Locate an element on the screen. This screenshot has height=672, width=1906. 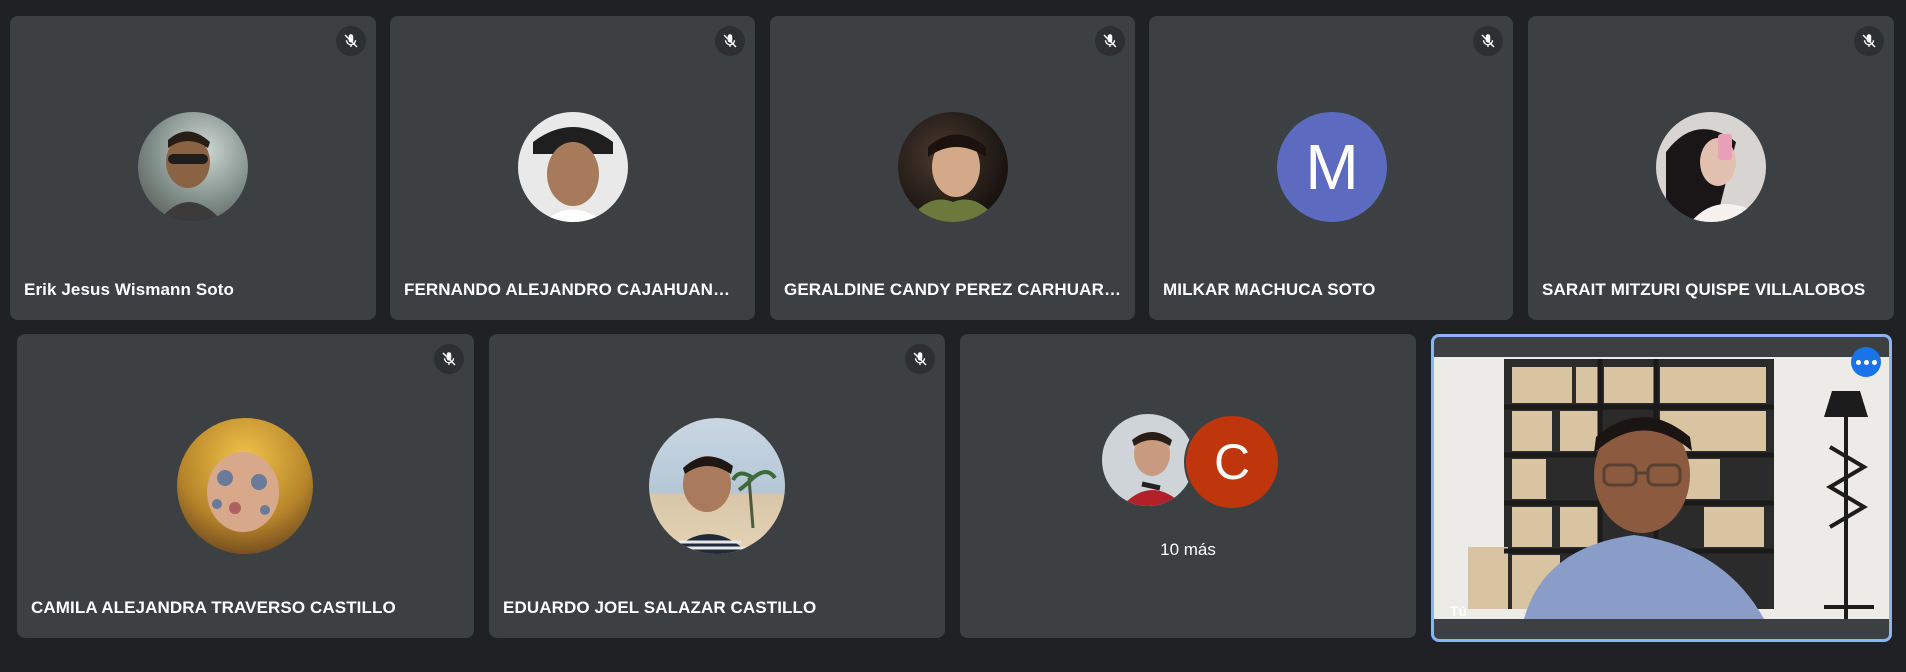
more-options-button is located at coordinates (1866, 362).